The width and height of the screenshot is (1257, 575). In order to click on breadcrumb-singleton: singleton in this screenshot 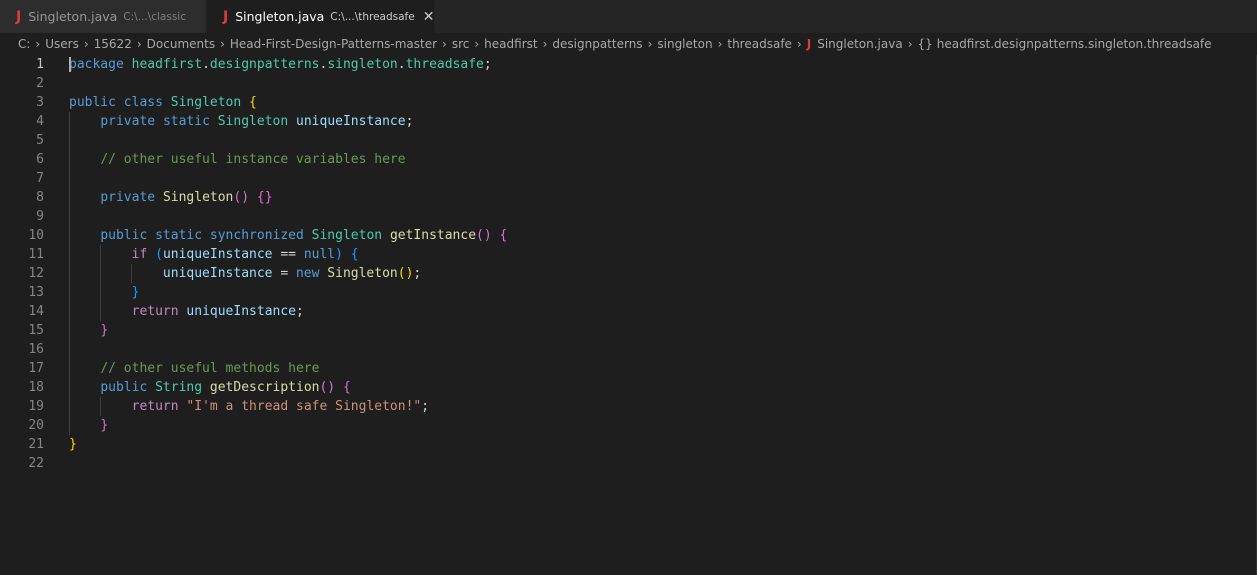, I will do `click(684, 44)`.